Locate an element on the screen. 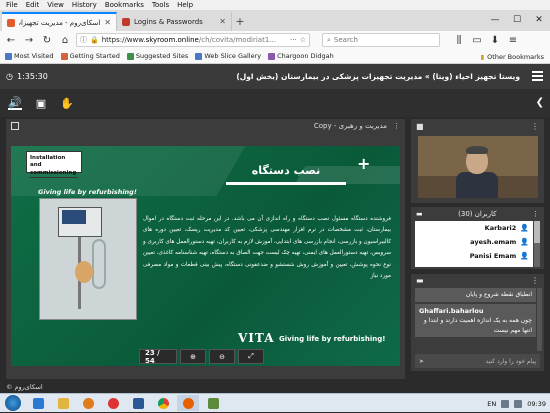 This screenshot has height=413, width=550. minimize-panel-icon: ▬ is located at coordinates (419, 214).